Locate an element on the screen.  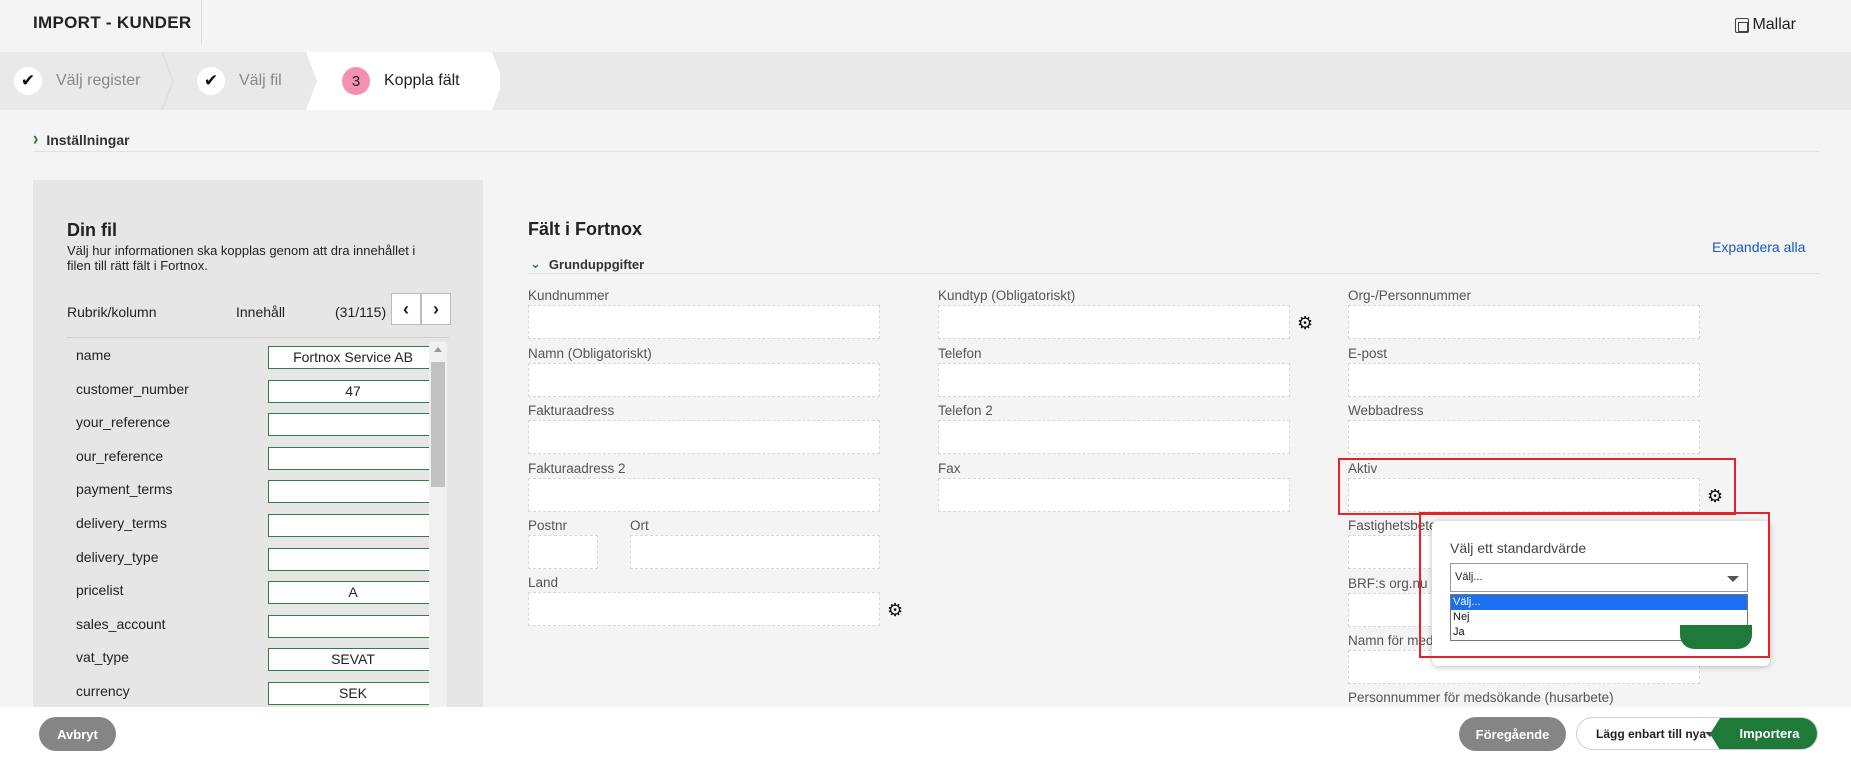
chevron-left-icon: ‹ is located at coordinates (406, 308).